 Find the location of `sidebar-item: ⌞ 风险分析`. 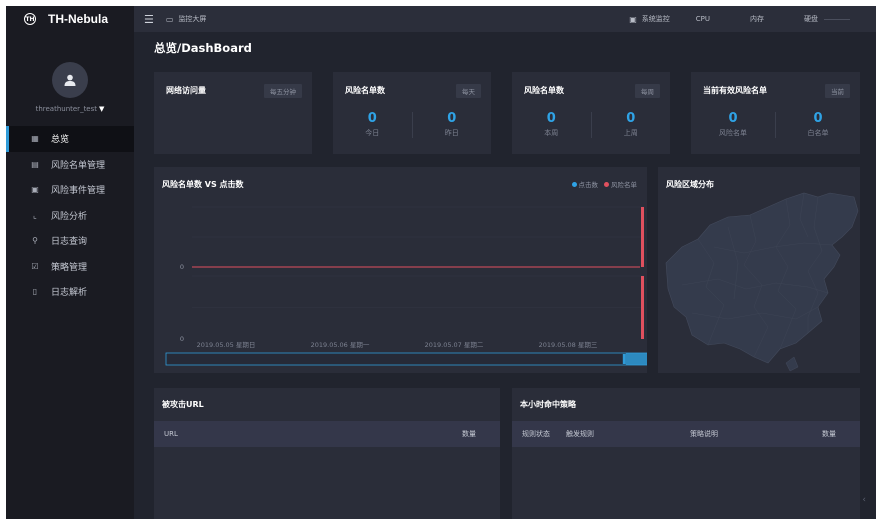

sidebar-item: ⌞ 风险分析 is located at coordinates (70, 216).